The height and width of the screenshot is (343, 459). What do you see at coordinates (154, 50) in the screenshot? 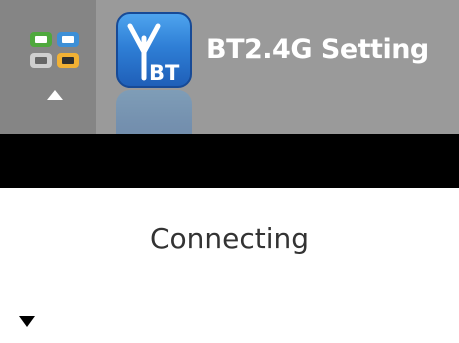
I see `bluetooth-antenna-icon: BT` at bounding box center [154, 50].